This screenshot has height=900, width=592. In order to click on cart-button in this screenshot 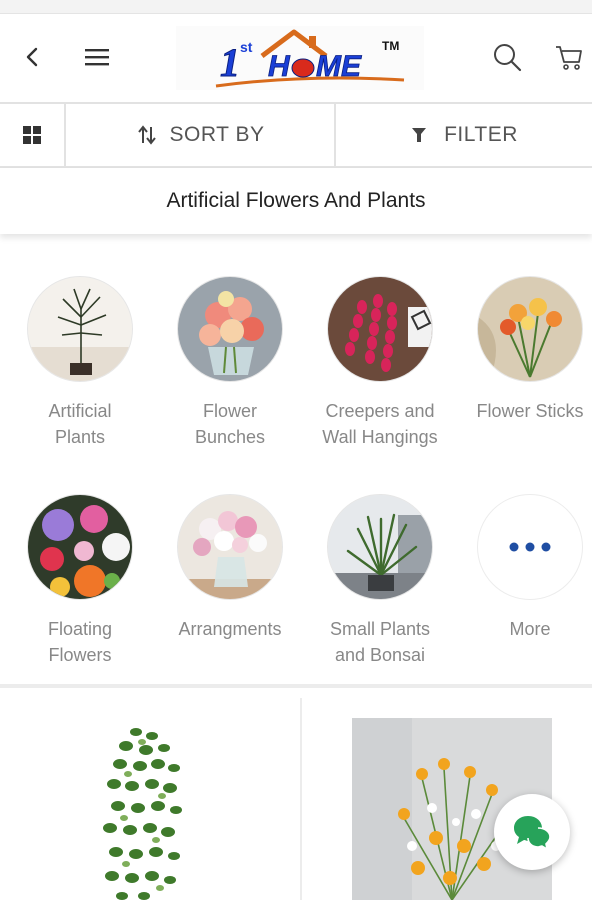, I will do `click(569, 57)`.